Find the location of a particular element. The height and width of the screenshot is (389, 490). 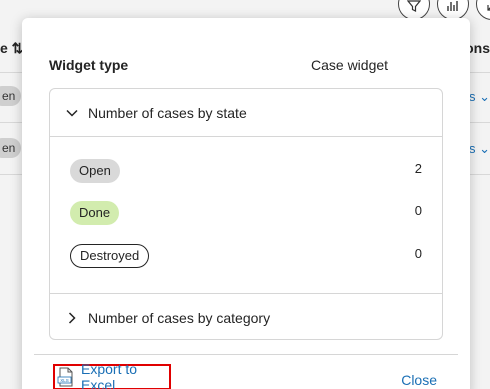

state-row-open: Open 2 is located at coordinates (246, 171).